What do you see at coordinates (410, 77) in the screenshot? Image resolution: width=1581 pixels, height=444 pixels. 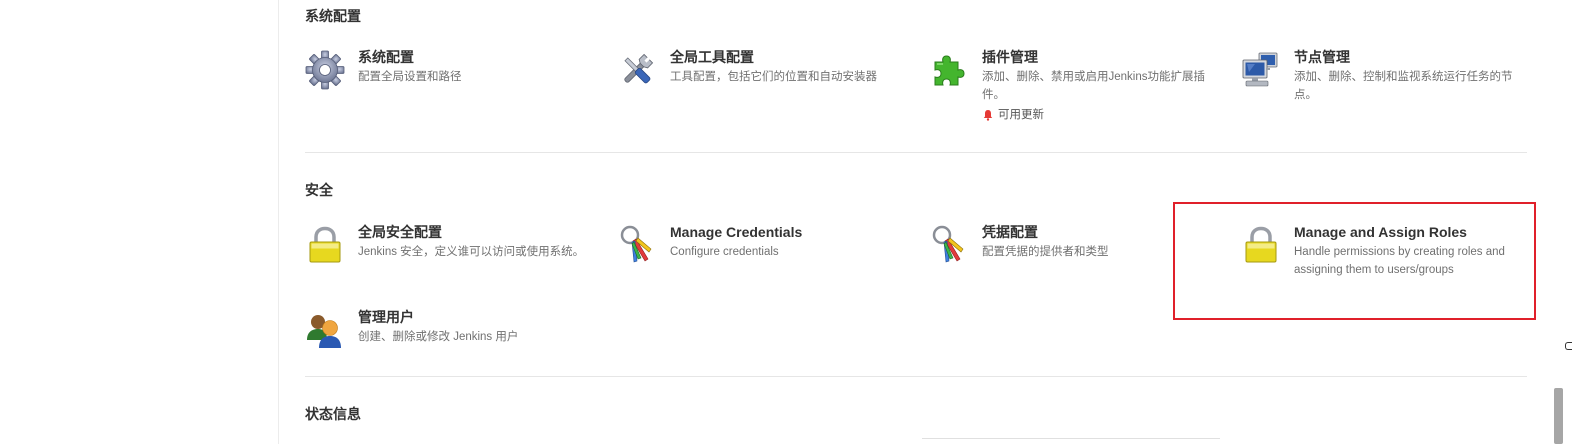 I see `item-desc: 配置全局设置和路径` at bounding box center [410, 77].